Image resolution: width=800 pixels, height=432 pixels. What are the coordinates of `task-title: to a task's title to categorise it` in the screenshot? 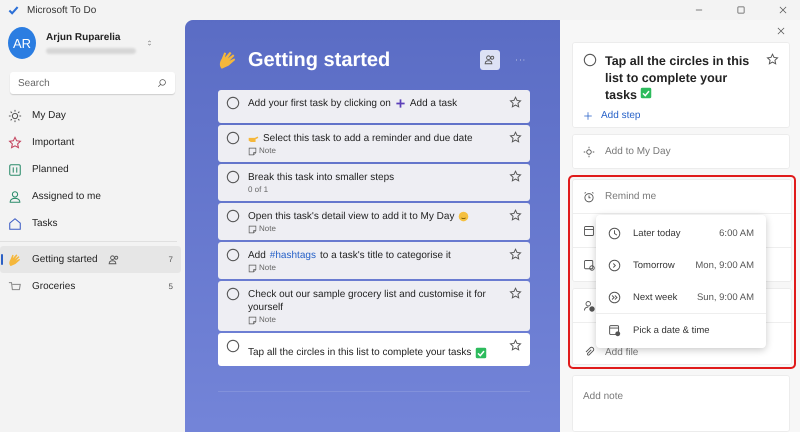 It's located at (385, 255).